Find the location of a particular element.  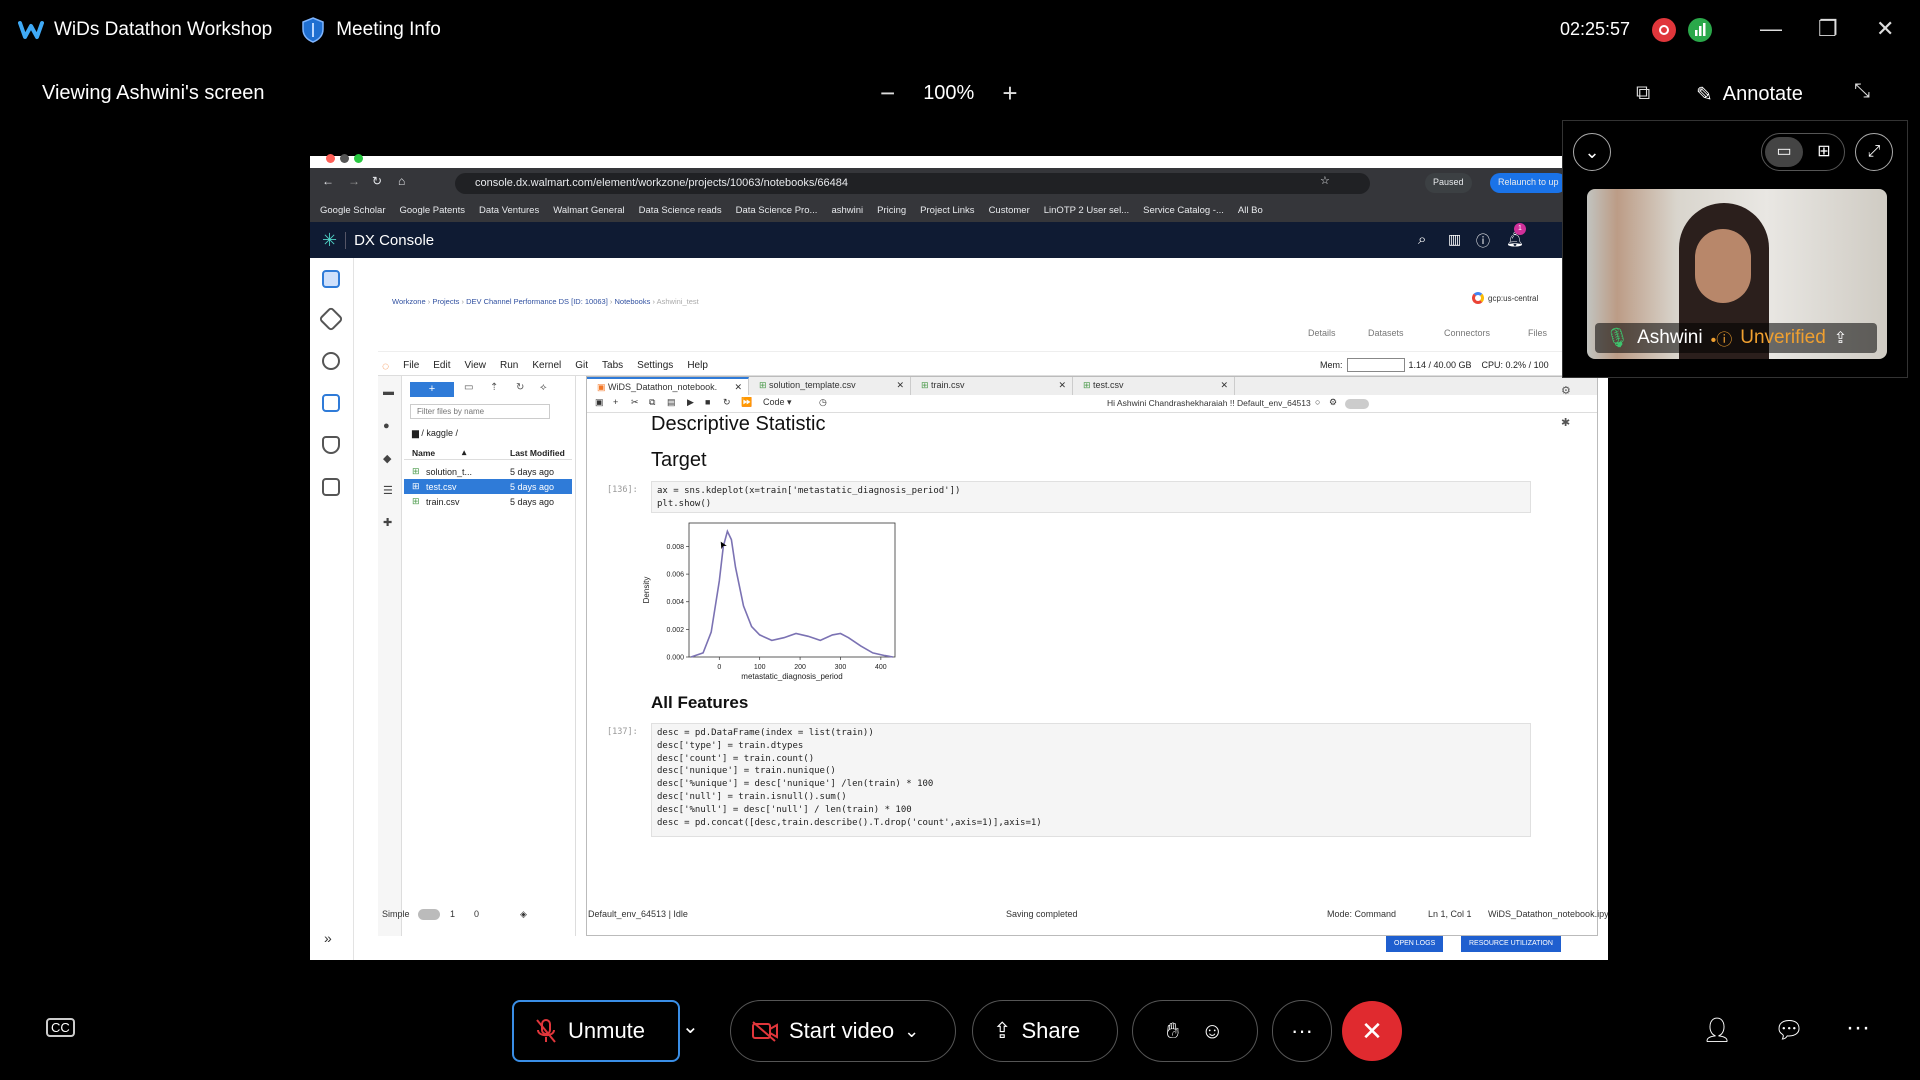

model-icon is located at coordinates (331, 445).